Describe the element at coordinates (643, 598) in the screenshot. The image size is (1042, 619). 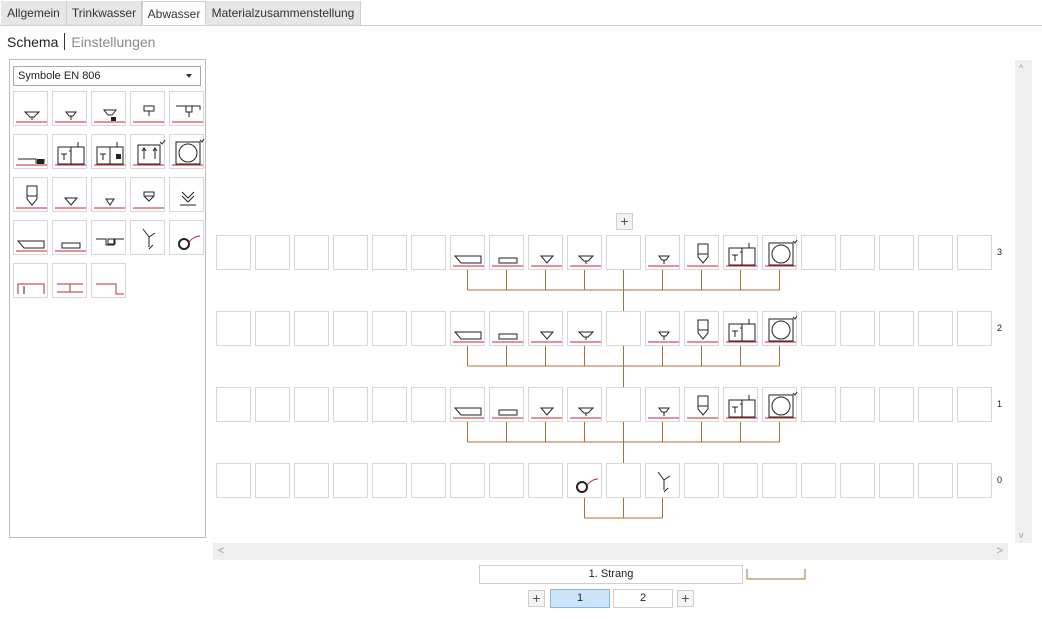
I see `strang-page-2: 2` at that location.